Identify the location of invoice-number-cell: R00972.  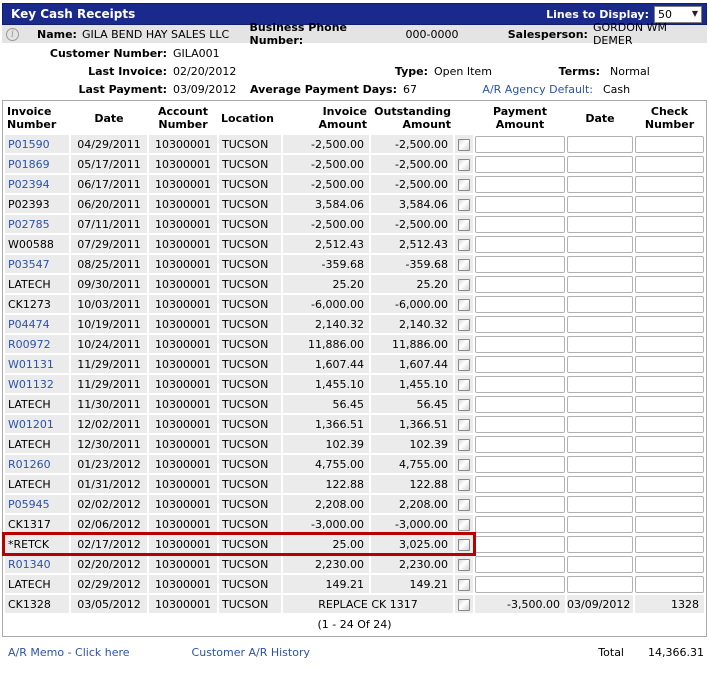
(37, 344).